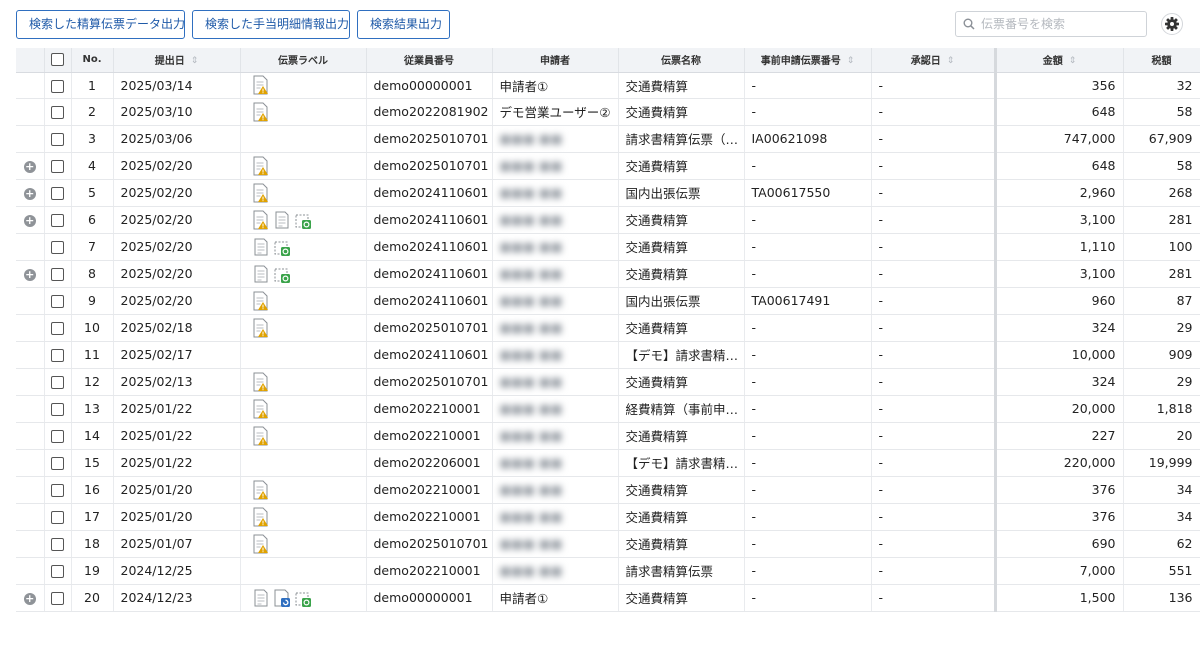 Image resolution: width=1200 pixels, height=660 pixels. I want to click on employee-id: demo2024110601, so click(429, 247).